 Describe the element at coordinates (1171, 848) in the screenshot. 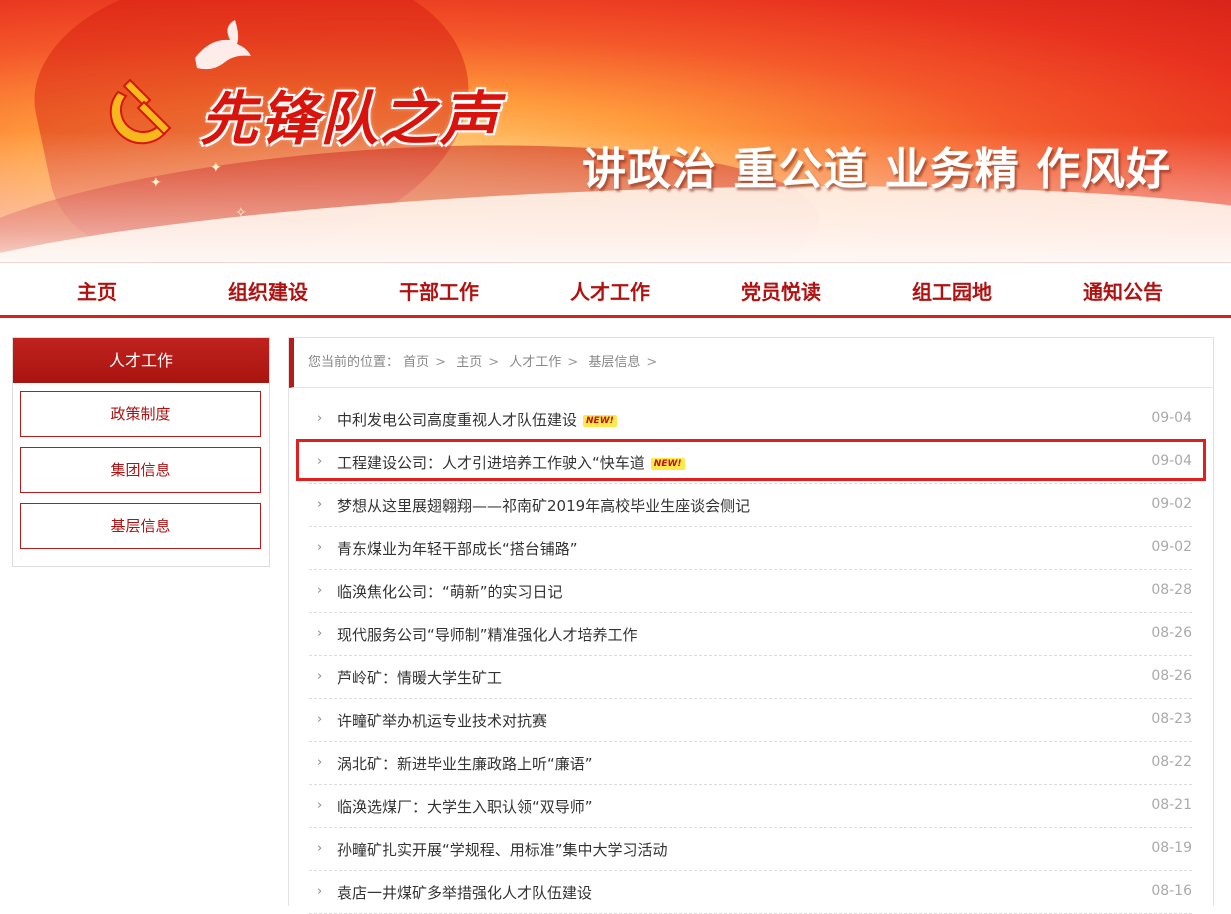

I see `news-date: 08-19` at that location.